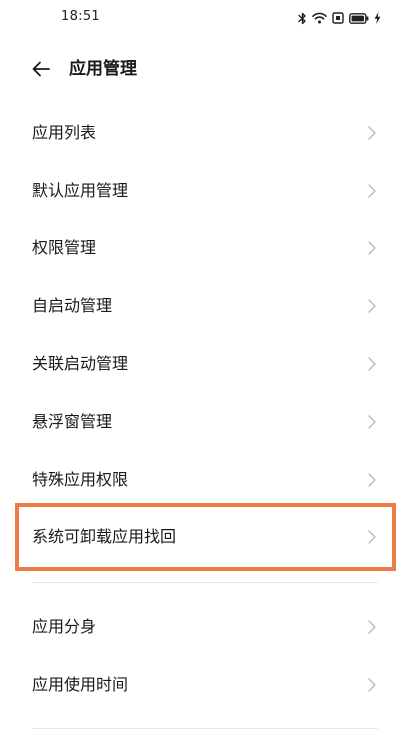  Describe the element at coordinates (207, 248) in the screenshot. I see `menu-item-permissions: 权限管理` at that location.